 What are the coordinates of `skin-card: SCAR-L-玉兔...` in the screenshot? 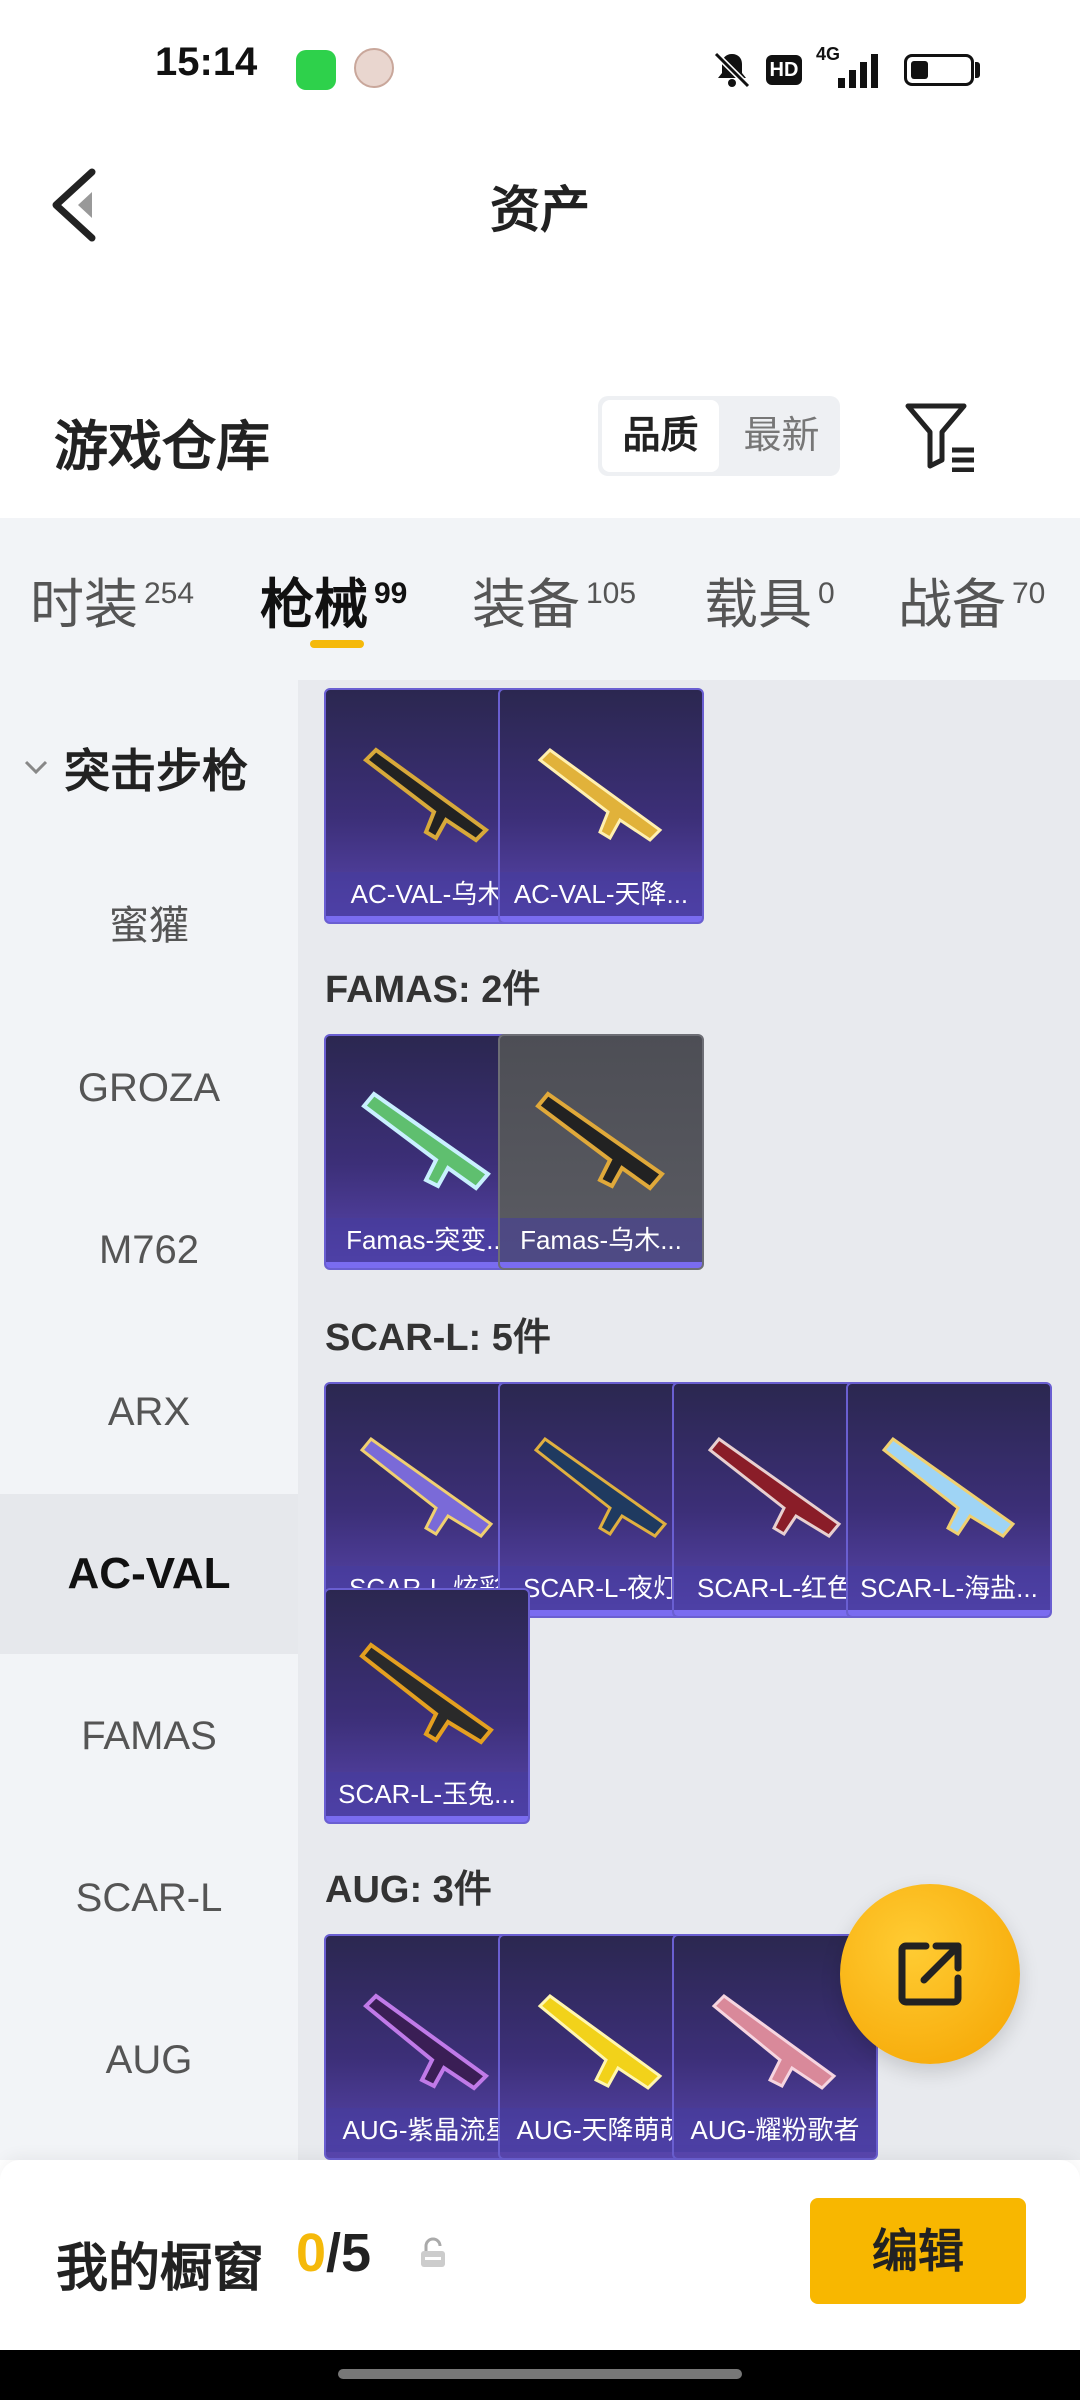 It's located at (427, 1706).